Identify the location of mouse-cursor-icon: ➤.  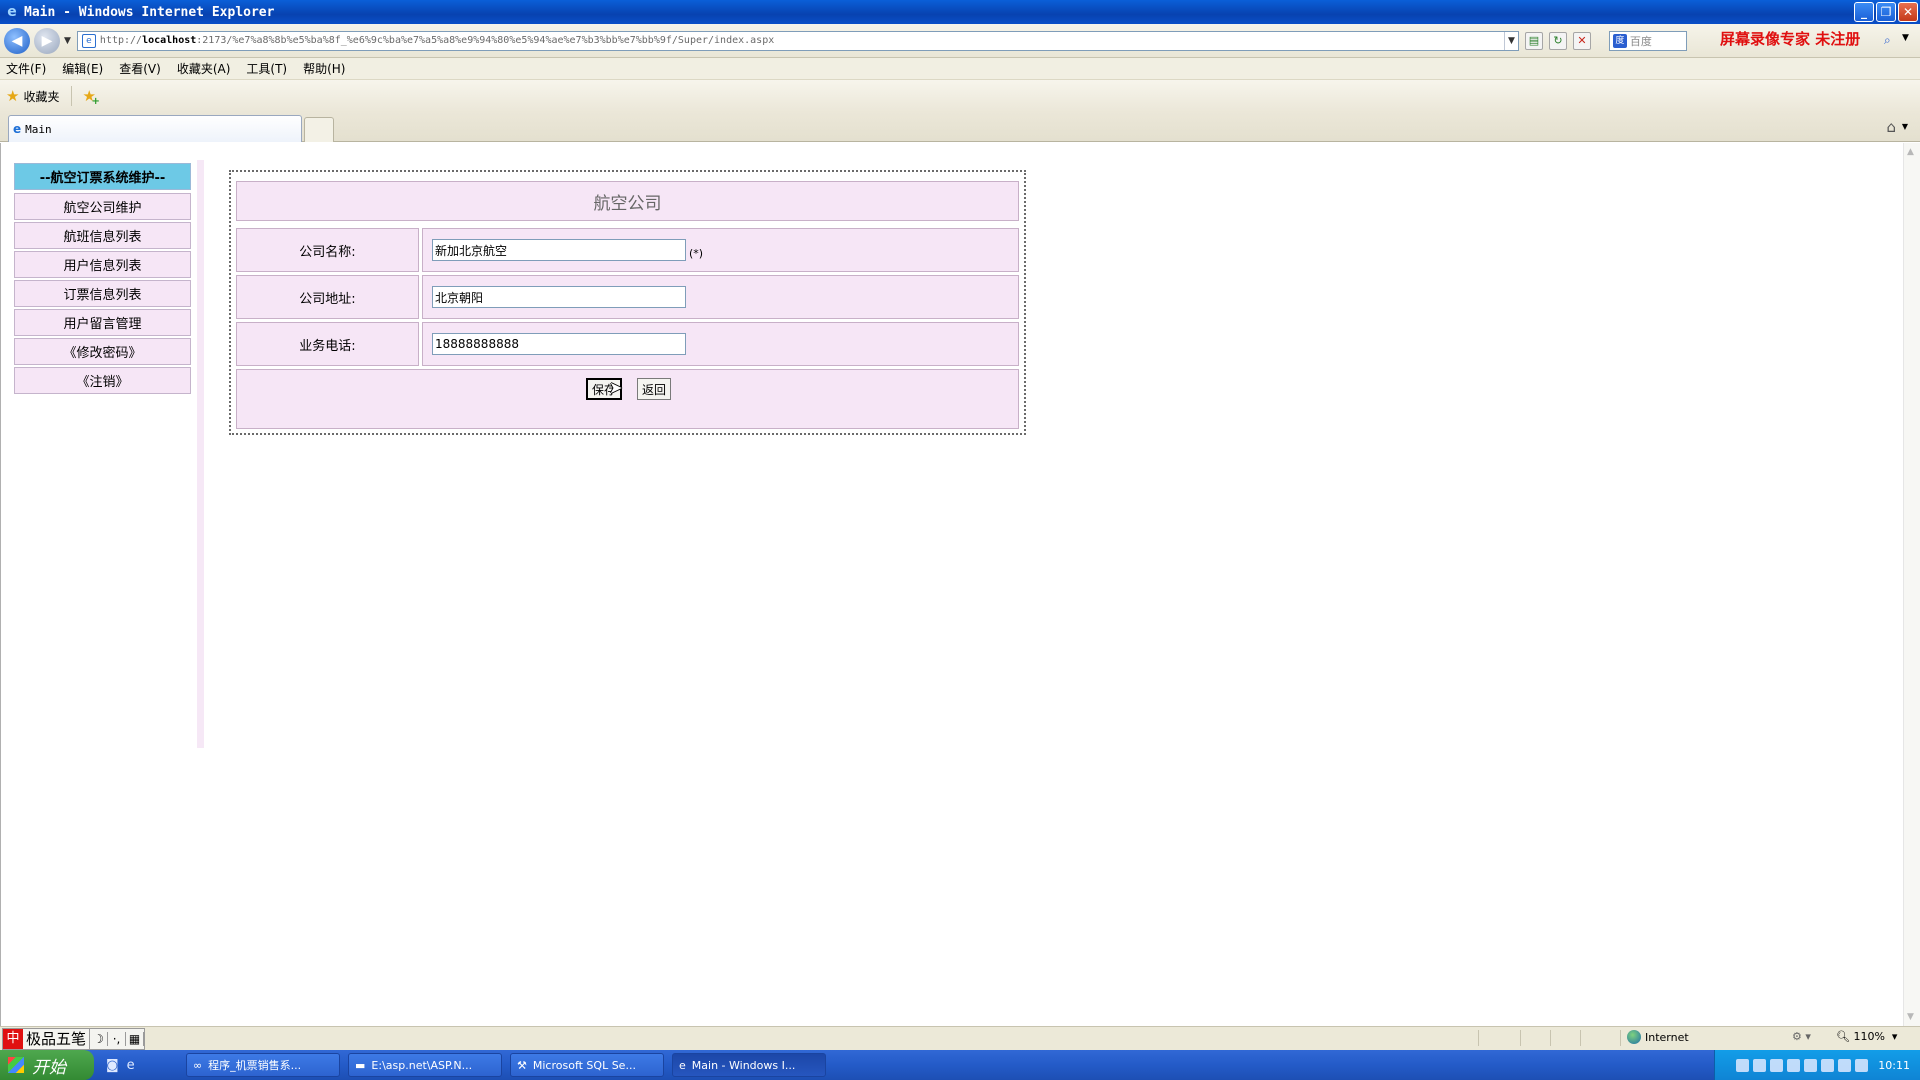
(616, 387).